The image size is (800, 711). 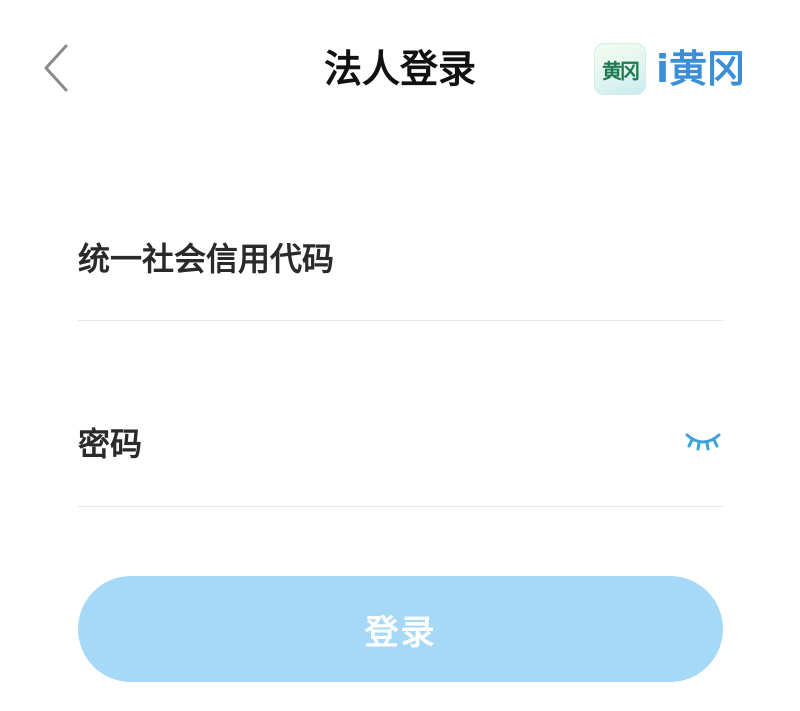 What do you see at coordinates (701, 69) in the screenshot?
I see `brand-name: i黄冈` at bounding box center [701, 69].